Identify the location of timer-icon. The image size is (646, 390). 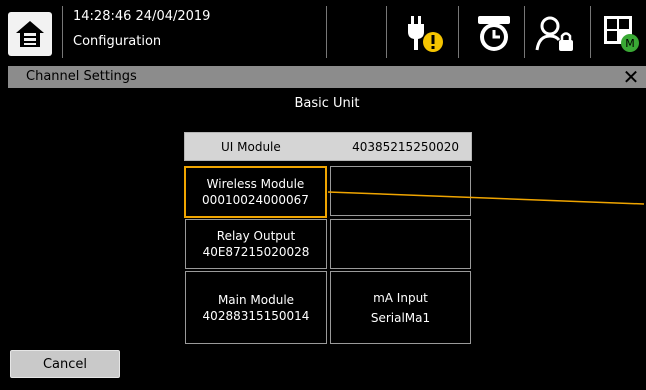
(494, 33).